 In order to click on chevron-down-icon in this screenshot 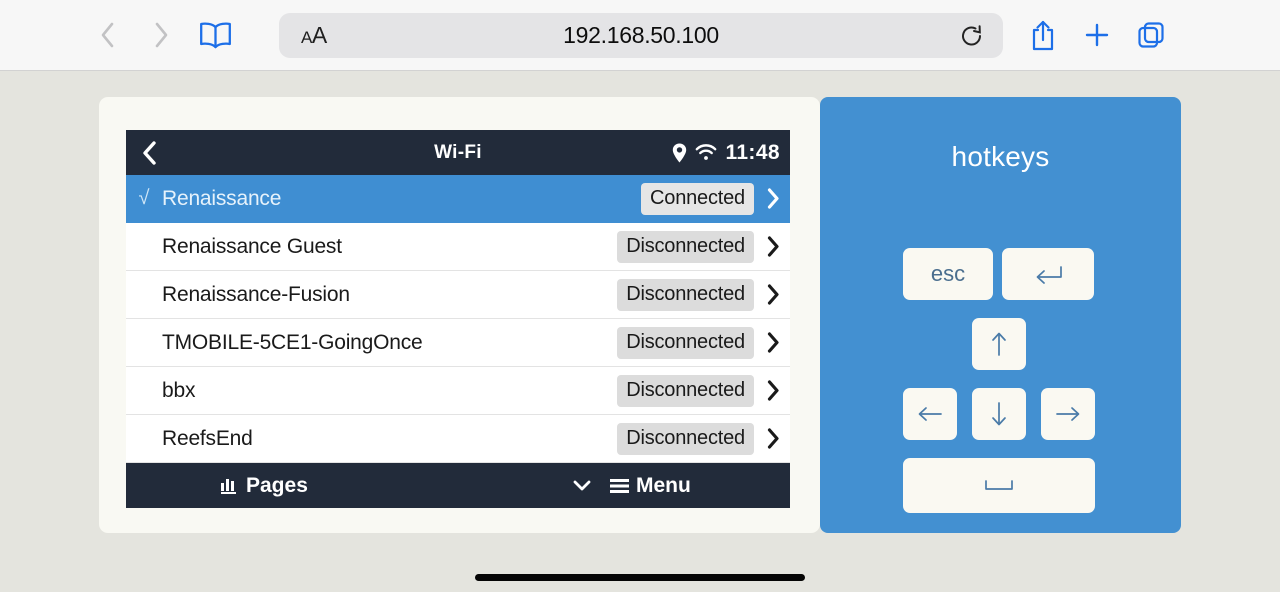, I will do `click(582, 485)`.